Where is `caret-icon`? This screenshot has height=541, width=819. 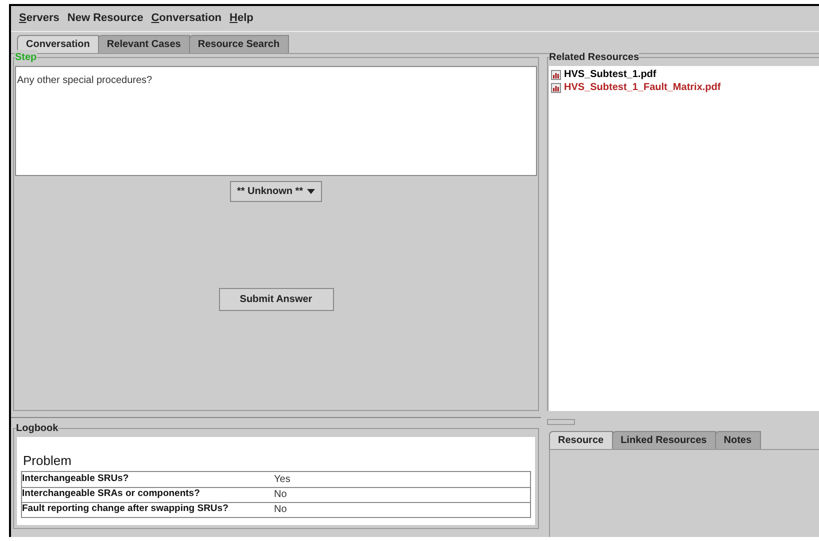 caret-icon is located at coordinates (311, 191).